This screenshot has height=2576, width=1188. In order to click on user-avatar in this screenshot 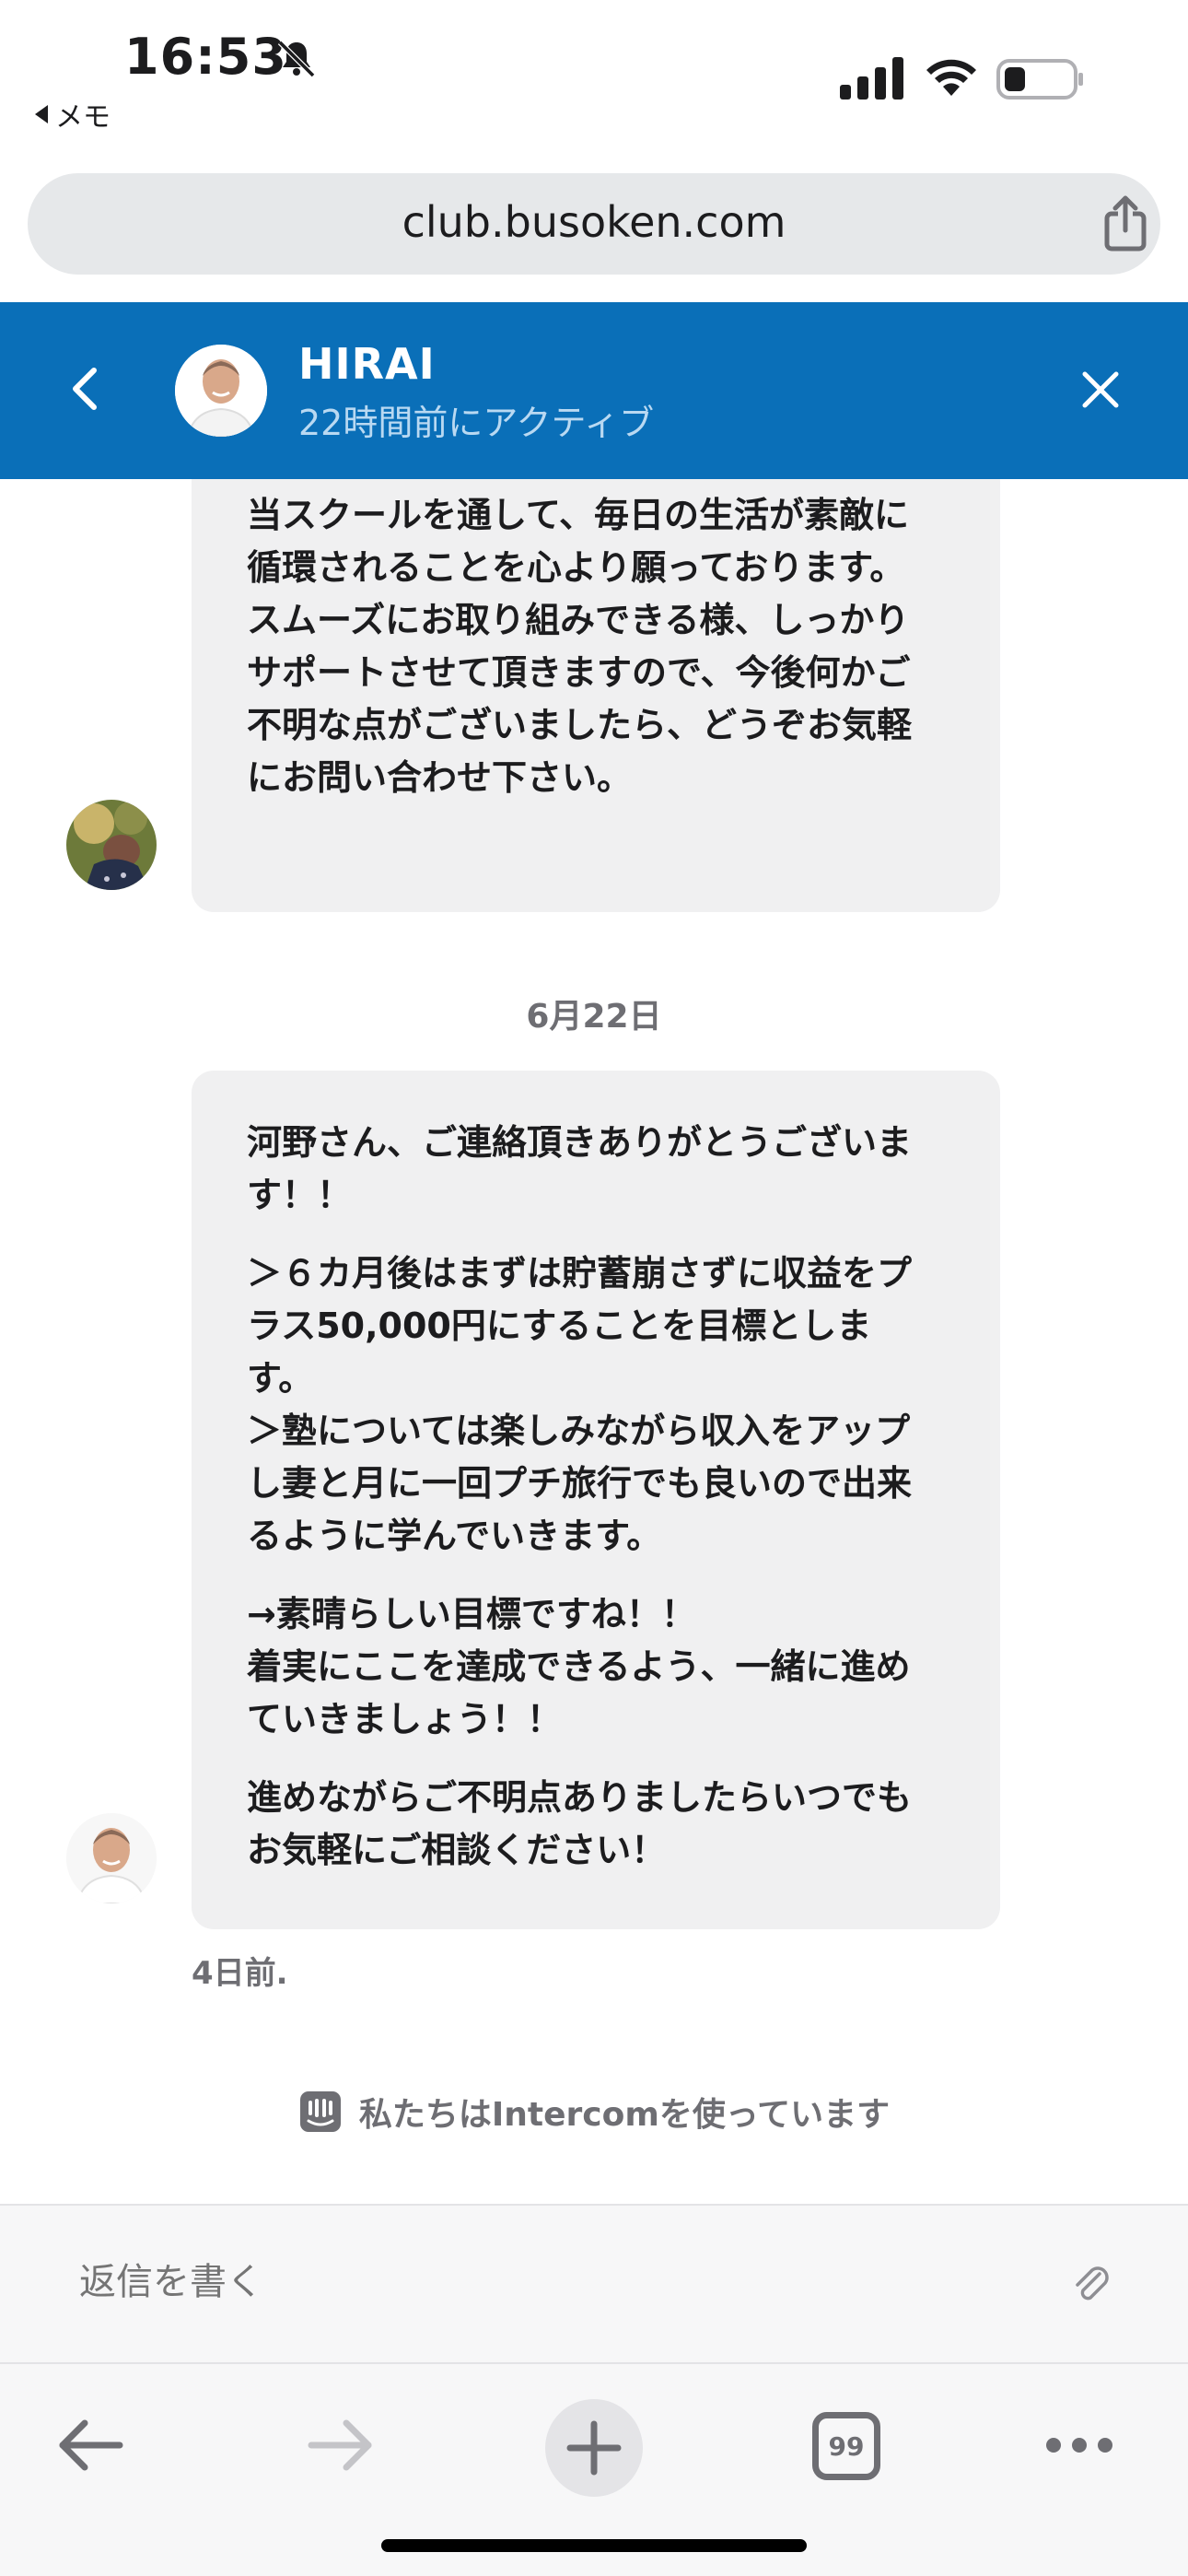, I will do `click(111, 845)`.